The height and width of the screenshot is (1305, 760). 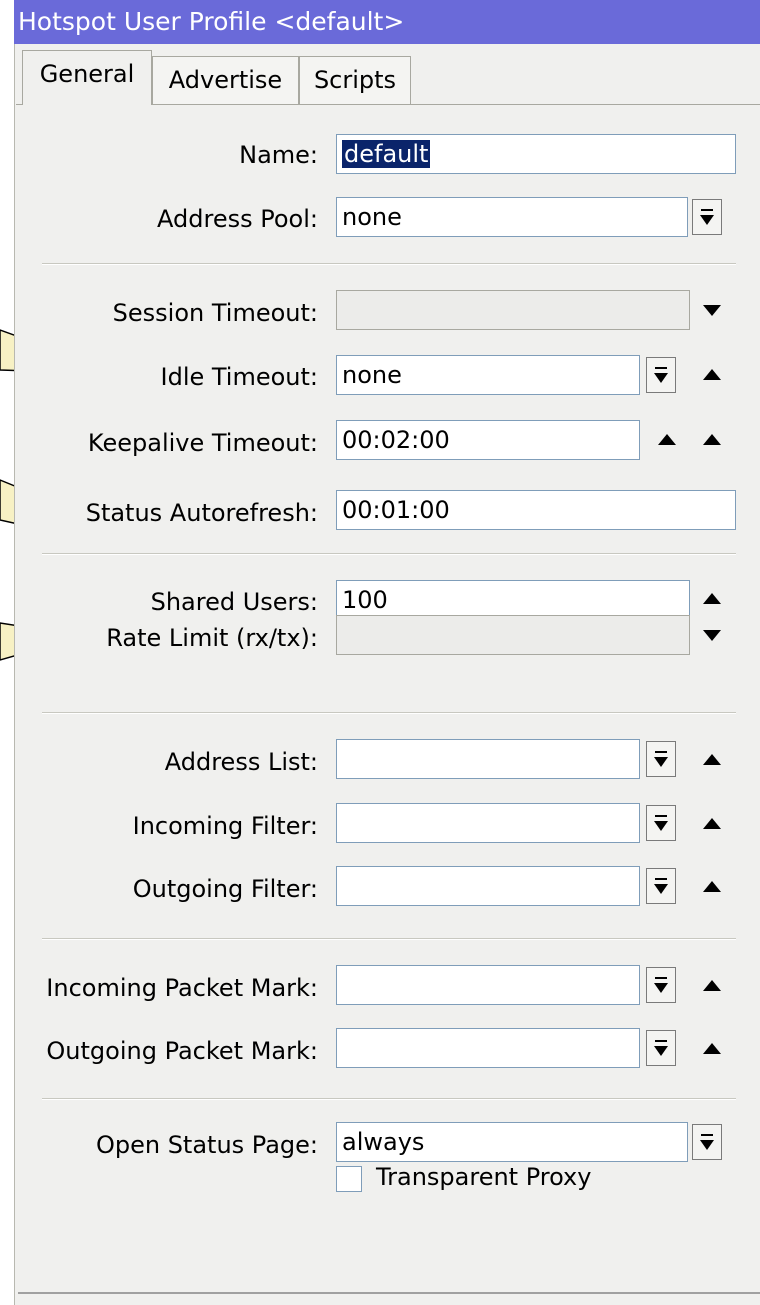 I want to click on session-timeout-field, so click(x=513, y=310).